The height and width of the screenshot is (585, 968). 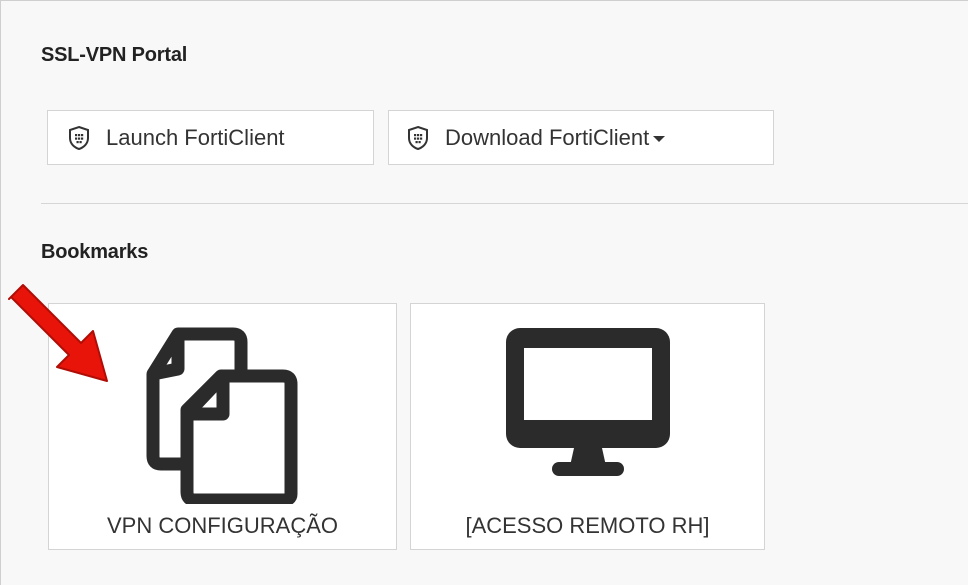 I want to click on launch-forticlient-button: Launch FortiClient, so click(x=210, y=137).